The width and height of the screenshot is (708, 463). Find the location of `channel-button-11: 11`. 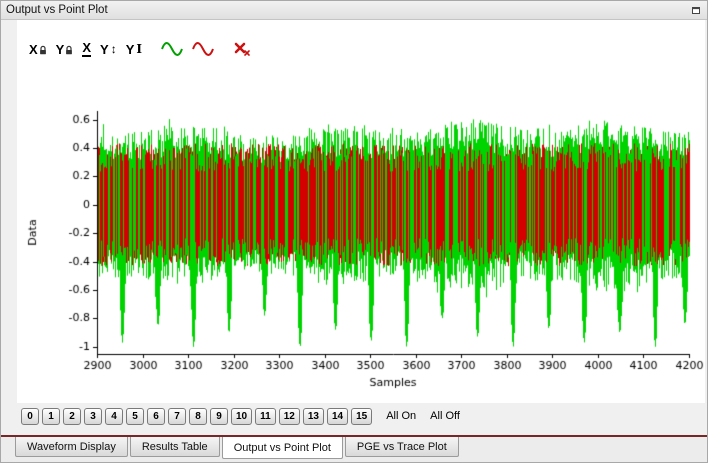

channel-button-11: 11 is located at coordinates (265, 416).